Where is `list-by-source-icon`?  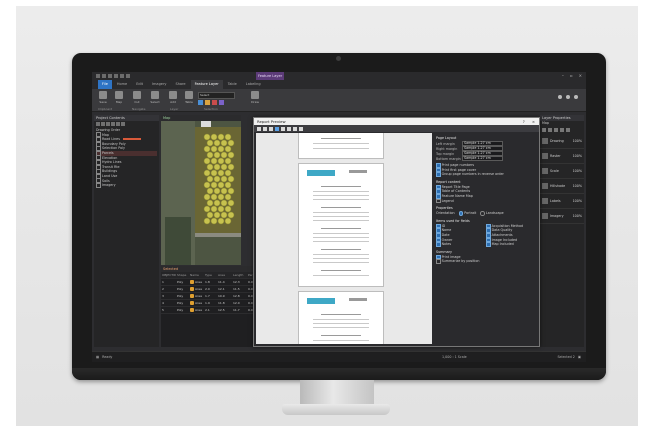 list-by-source-icon is located at coordinates (103, 124).